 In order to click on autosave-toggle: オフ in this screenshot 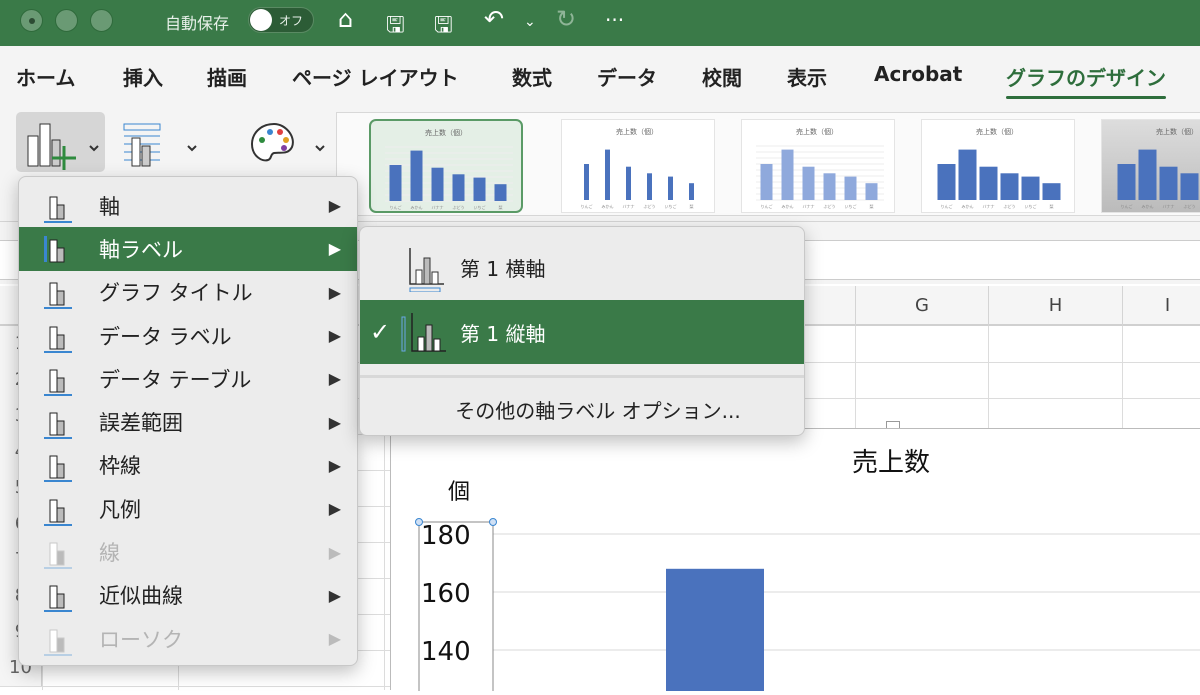, I will do `click(281, 20)`.